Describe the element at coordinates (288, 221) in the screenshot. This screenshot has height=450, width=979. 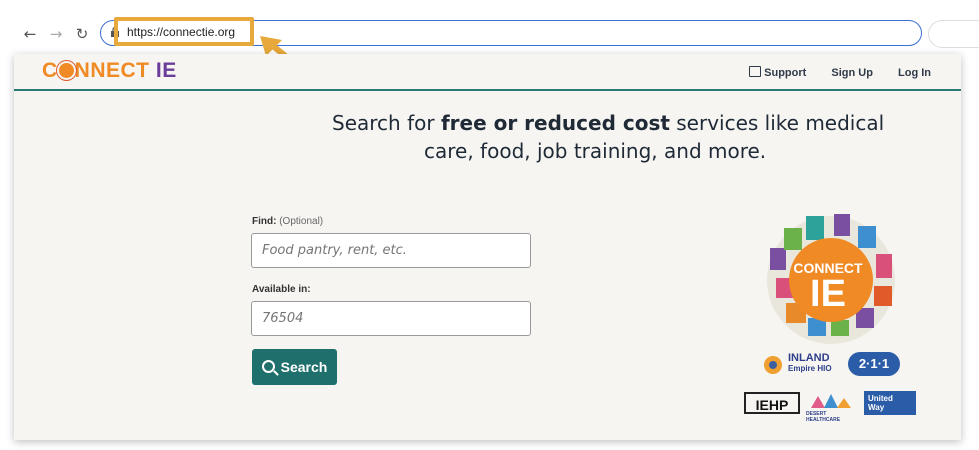
I see `find-label: Find: (Optional)` at that location.